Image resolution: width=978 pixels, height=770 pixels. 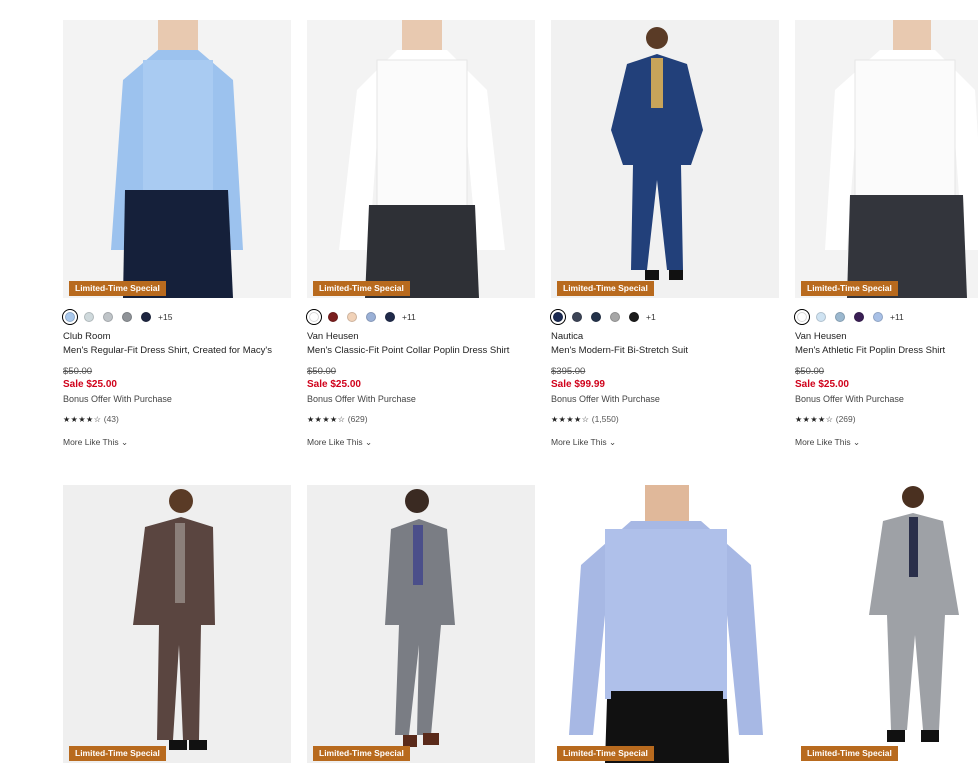 What do you see at coordinates (821, 336) in the screenshot?
I see `product-brand: Van Heusen` at bounding box center [821, 336].